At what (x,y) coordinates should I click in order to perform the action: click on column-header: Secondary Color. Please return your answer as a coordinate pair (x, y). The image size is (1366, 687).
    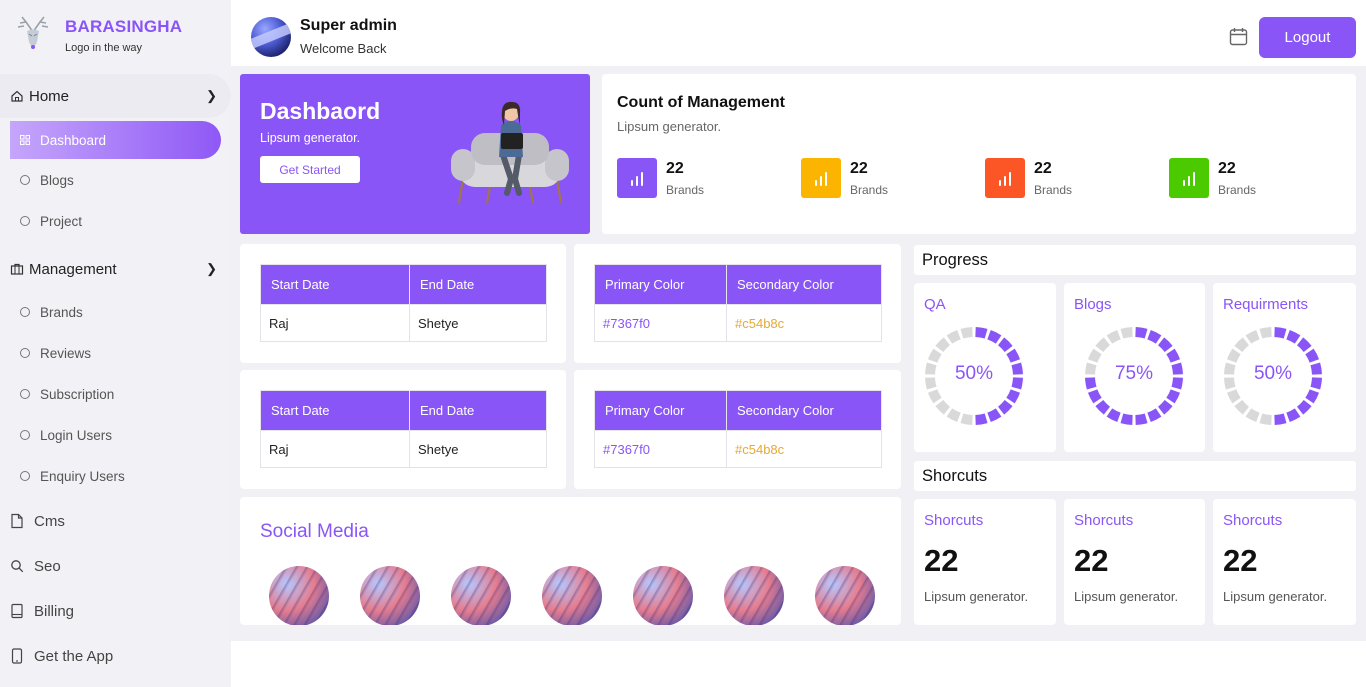
    Looking at the image, I should click on (804, 410).